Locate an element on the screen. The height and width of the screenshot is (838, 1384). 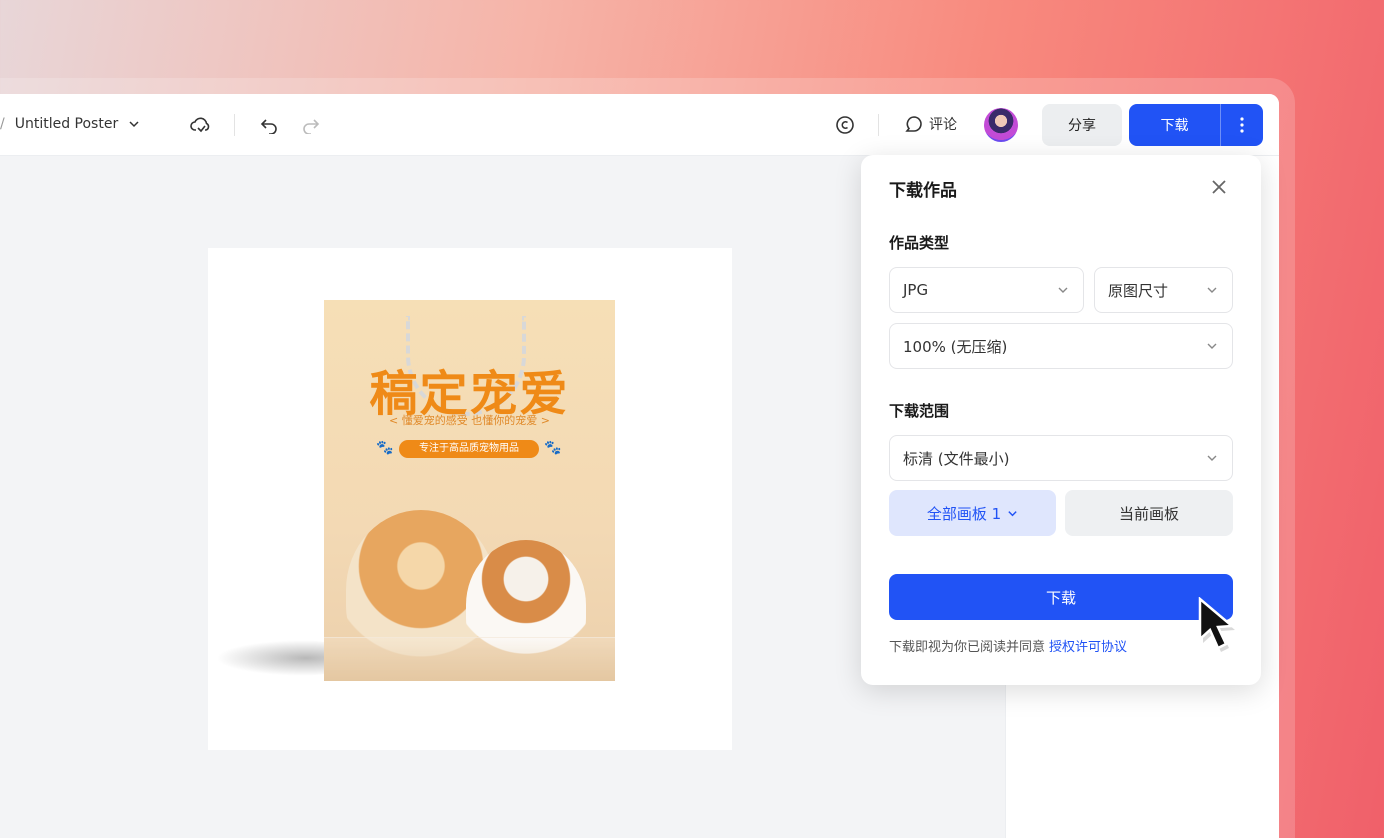
mouse-cursor-icon is located at coordinates (1217, 624).